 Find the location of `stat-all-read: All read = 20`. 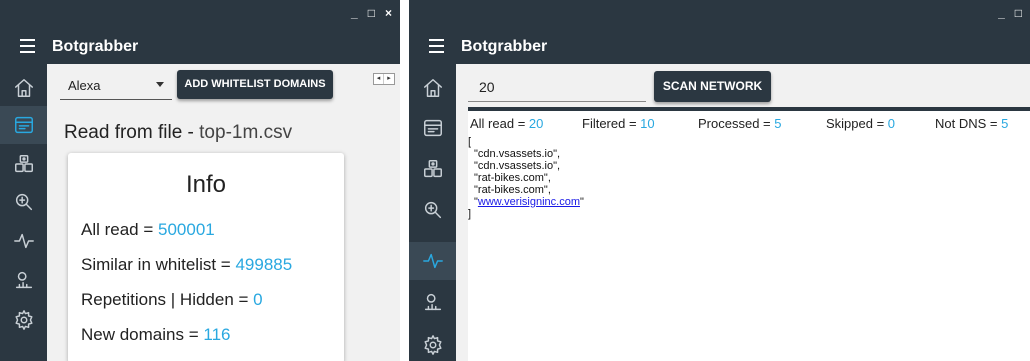

stat-all-read: All read = 20 is located at coordinates (506, 123).